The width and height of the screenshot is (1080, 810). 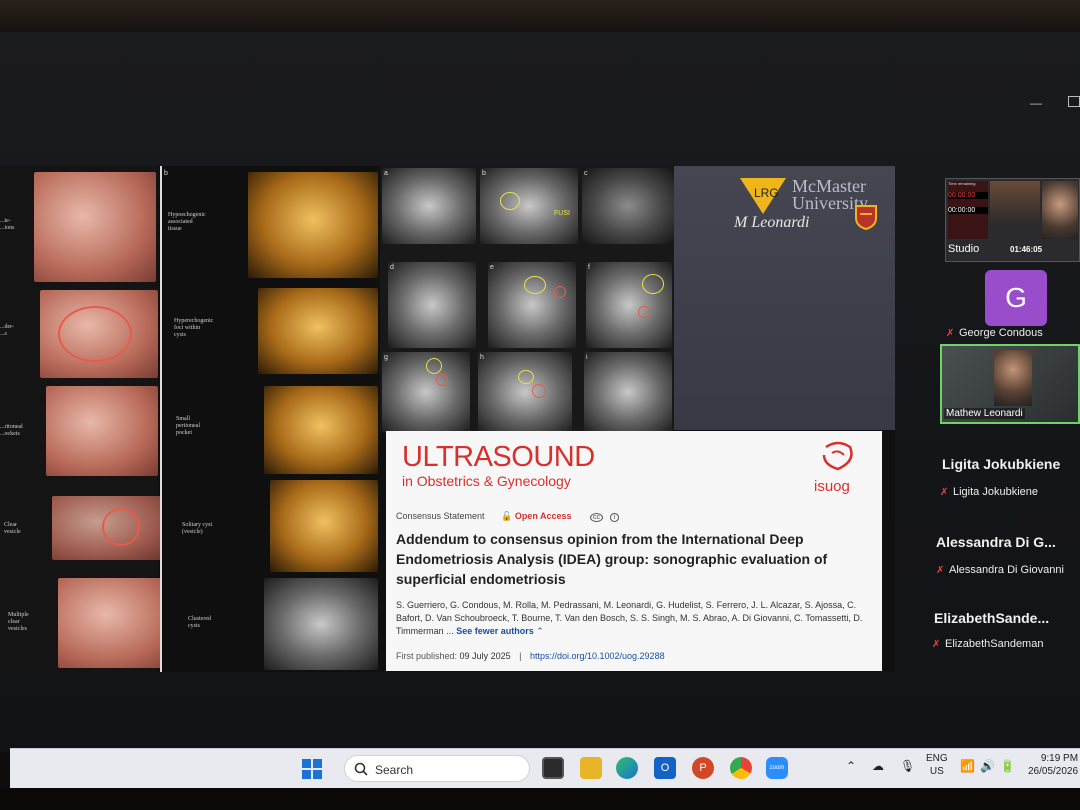 I want to click on timer-a: 00:00:00, so click(x=968, y=195).